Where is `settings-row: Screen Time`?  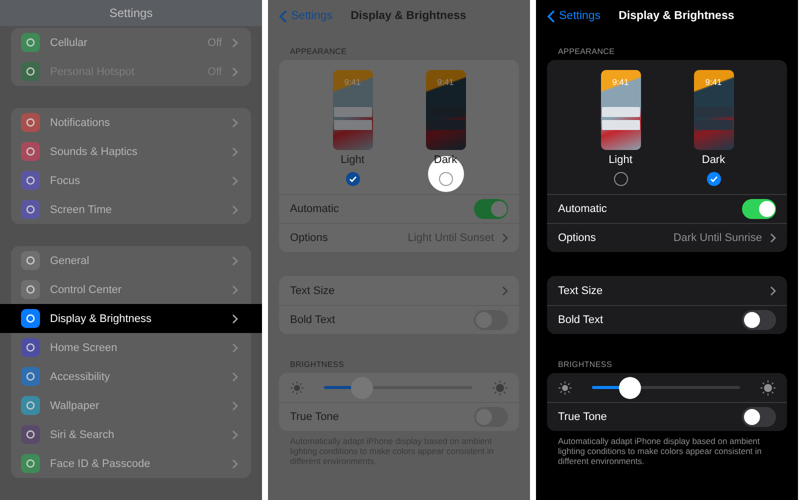
settings-row: Screen Time is located at coordinates (131, 209).